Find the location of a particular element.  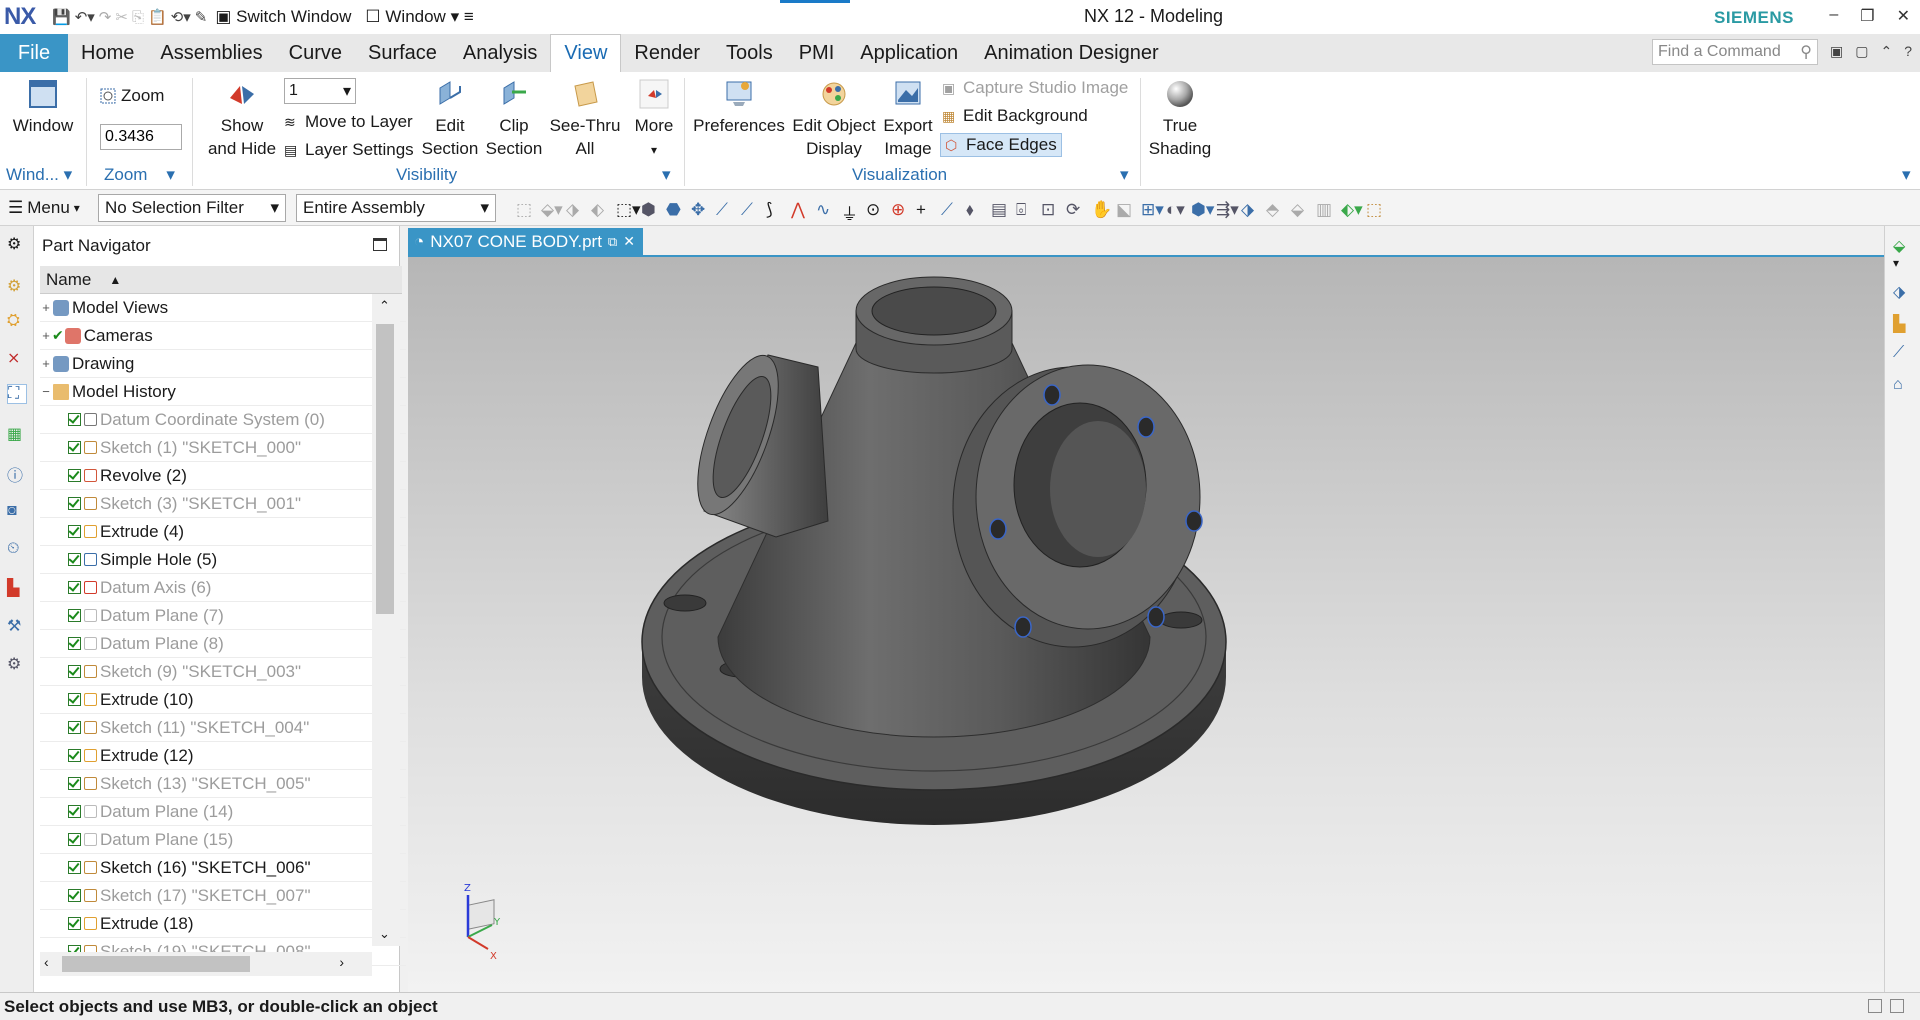

tree-row: Sketch (9) "SKETCH_003" is located at coordinates (223, 672).